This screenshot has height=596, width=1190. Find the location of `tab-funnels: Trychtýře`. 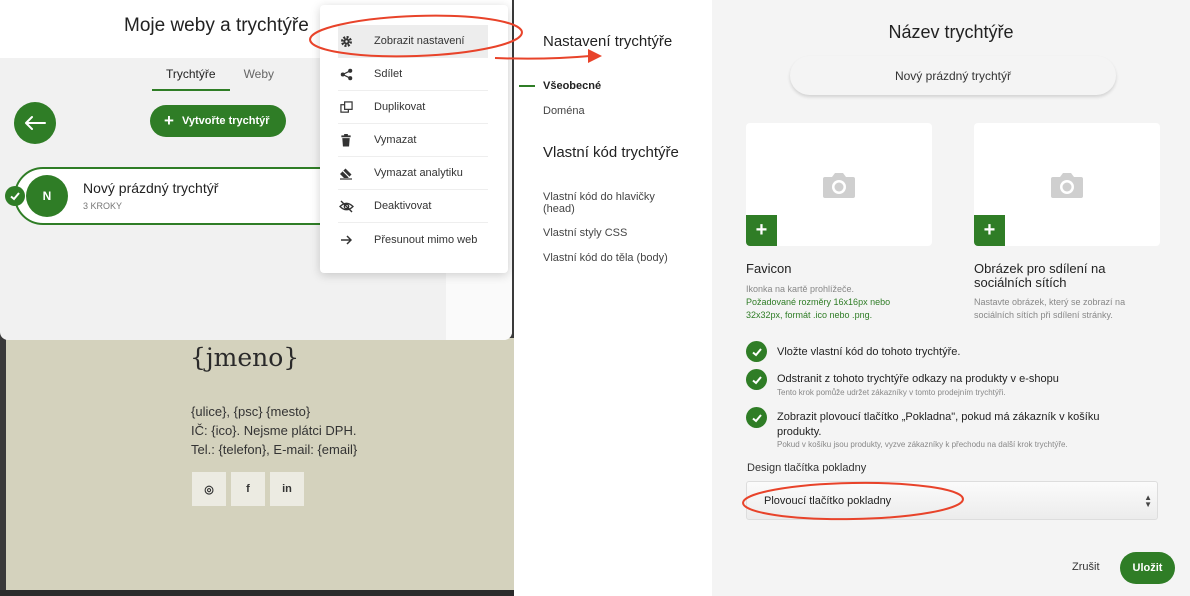

tab-funnels: Trychtýře is located at coordinates (191, 76).